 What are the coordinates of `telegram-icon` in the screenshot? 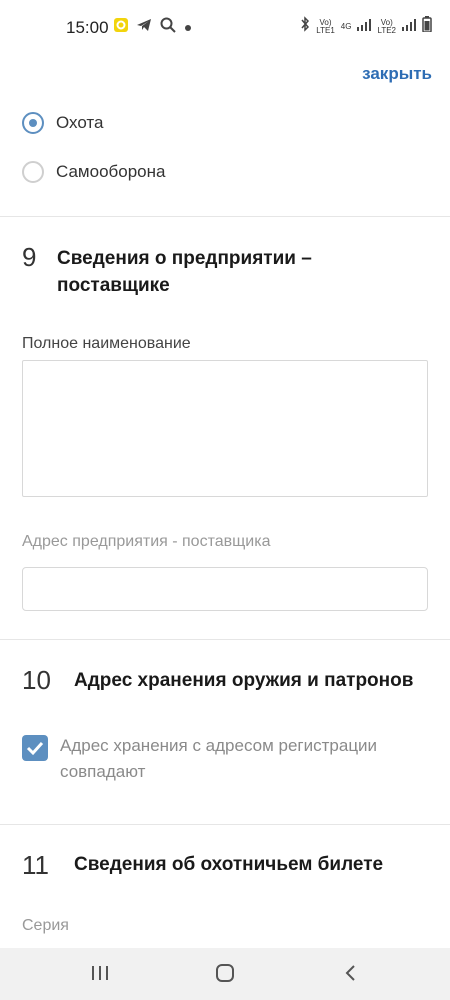 It's located at (144, 27).